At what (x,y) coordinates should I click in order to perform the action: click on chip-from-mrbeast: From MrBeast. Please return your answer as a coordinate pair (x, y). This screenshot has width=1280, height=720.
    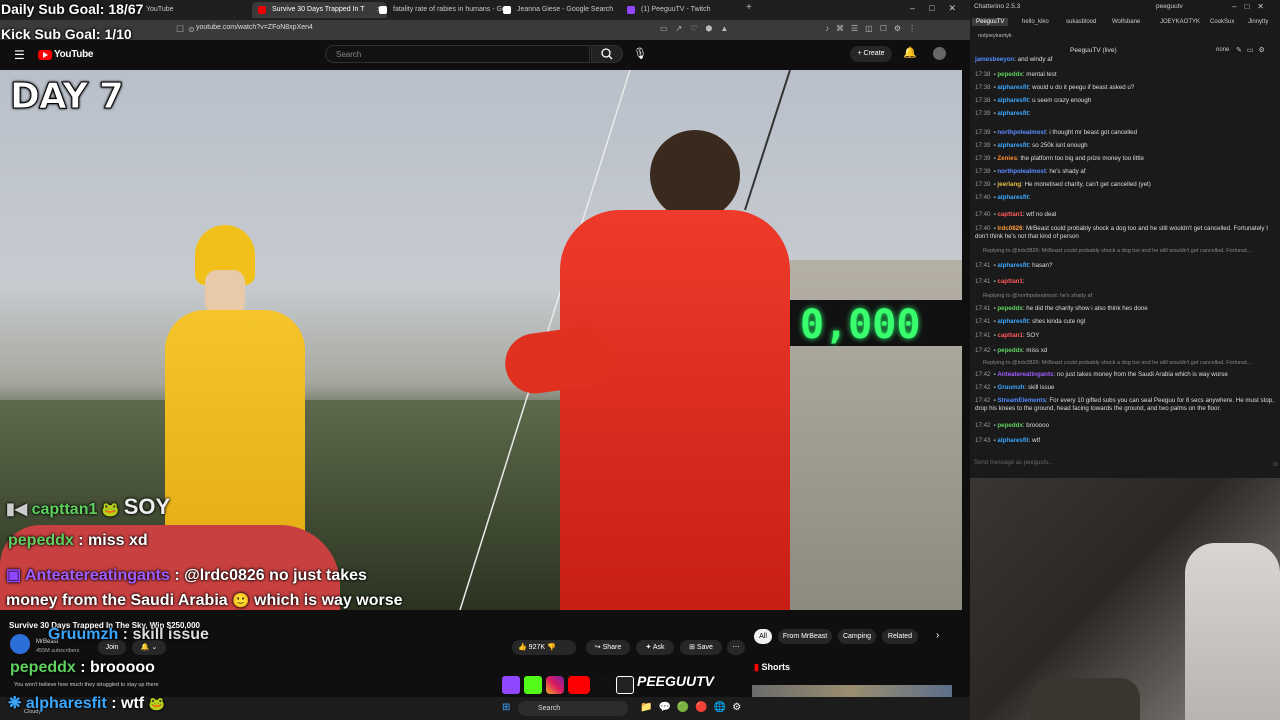
    Looking at the image, I should click on (805, 636).